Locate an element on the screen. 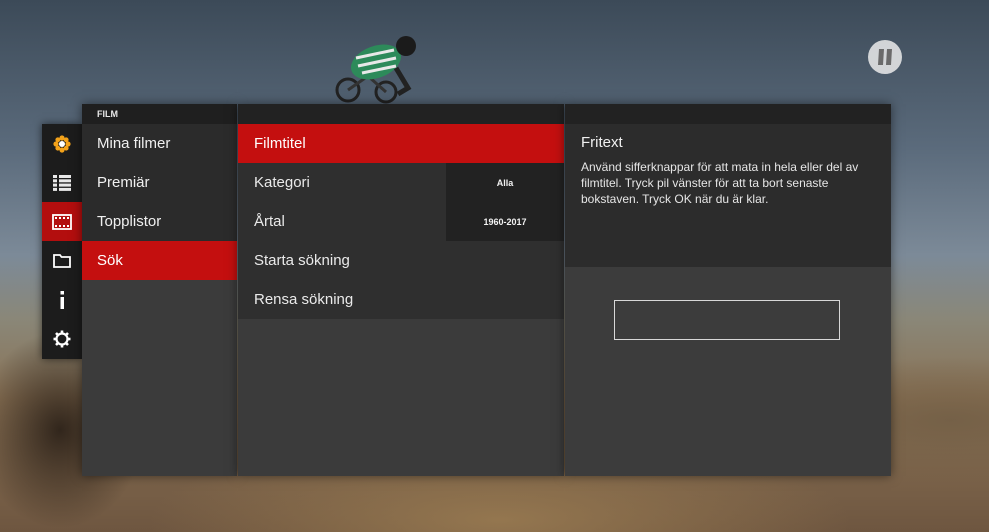 The height and width of the screenshot is (532, 989). sidebar-item-recordings is located at coordinates (62, 260).